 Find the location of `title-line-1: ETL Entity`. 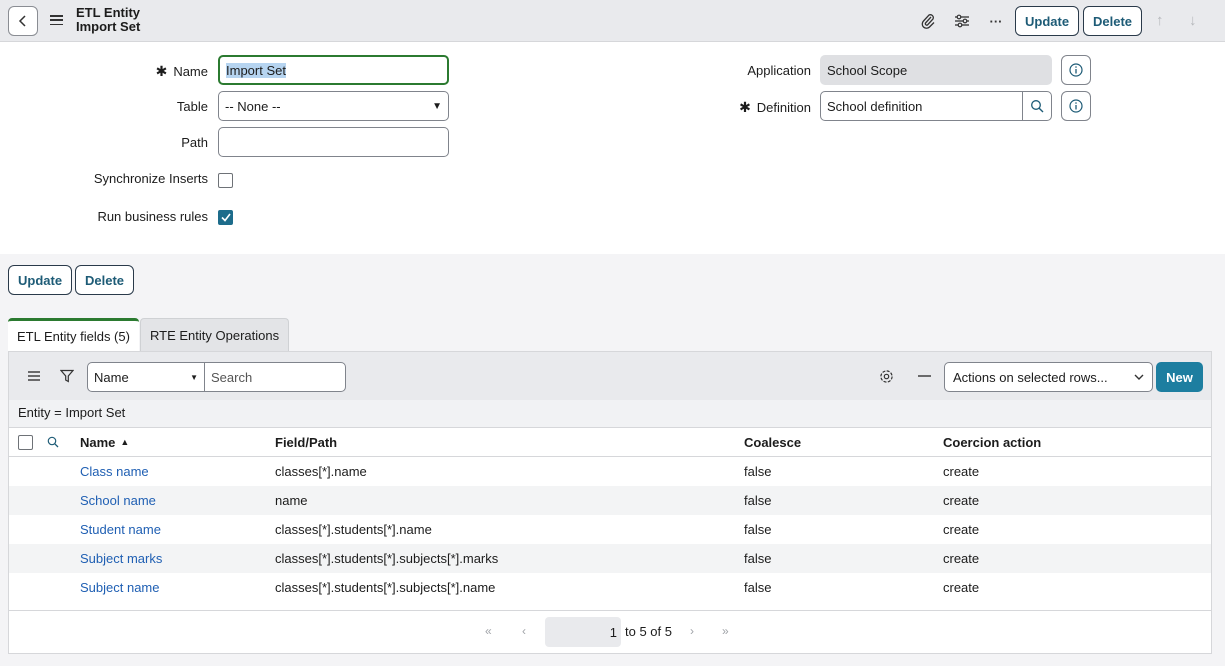

title-line-1: ETL Entity is located at coordinates (108, 12).